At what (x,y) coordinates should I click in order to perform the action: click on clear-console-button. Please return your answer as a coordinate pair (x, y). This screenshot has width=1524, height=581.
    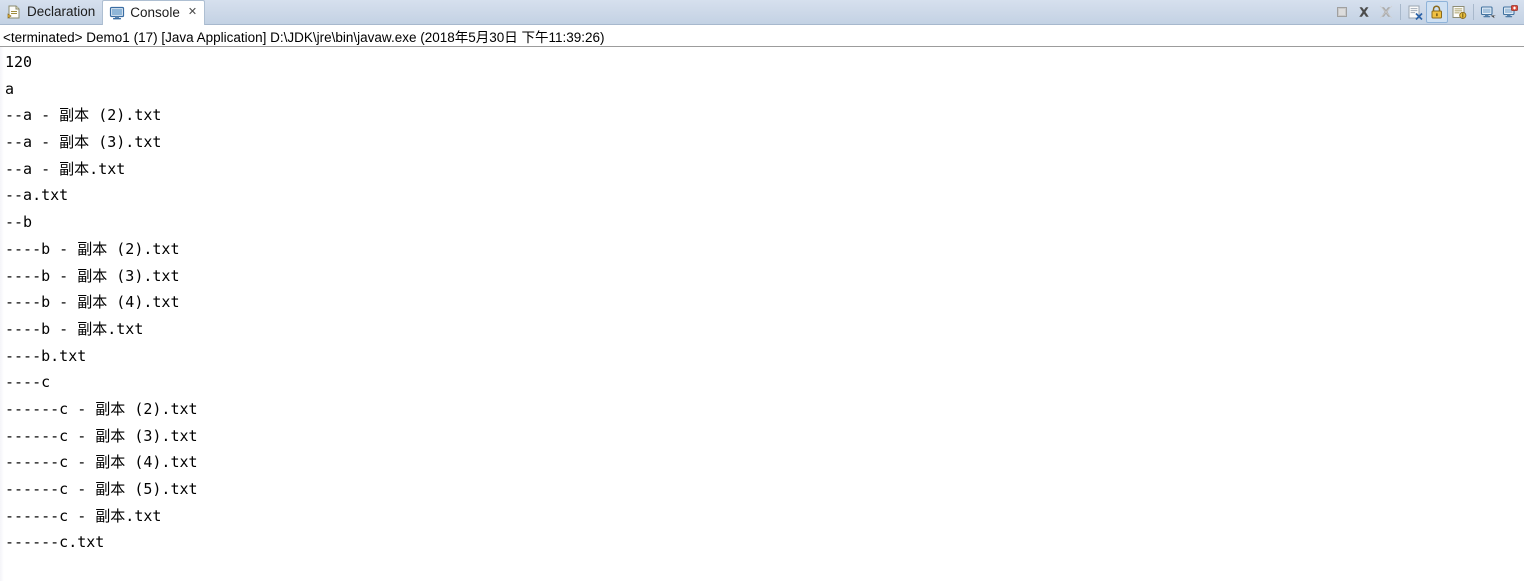
    Looking at the image, I should click on (1415, 12).